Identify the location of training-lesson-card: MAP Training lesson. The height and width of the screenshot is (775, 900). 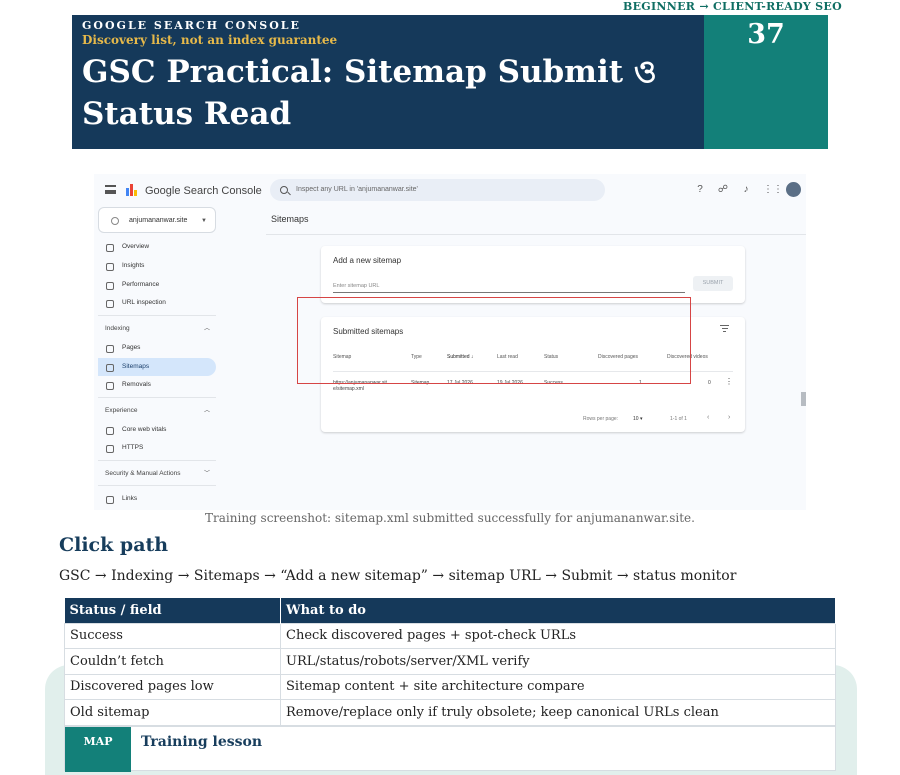
(450, 749).